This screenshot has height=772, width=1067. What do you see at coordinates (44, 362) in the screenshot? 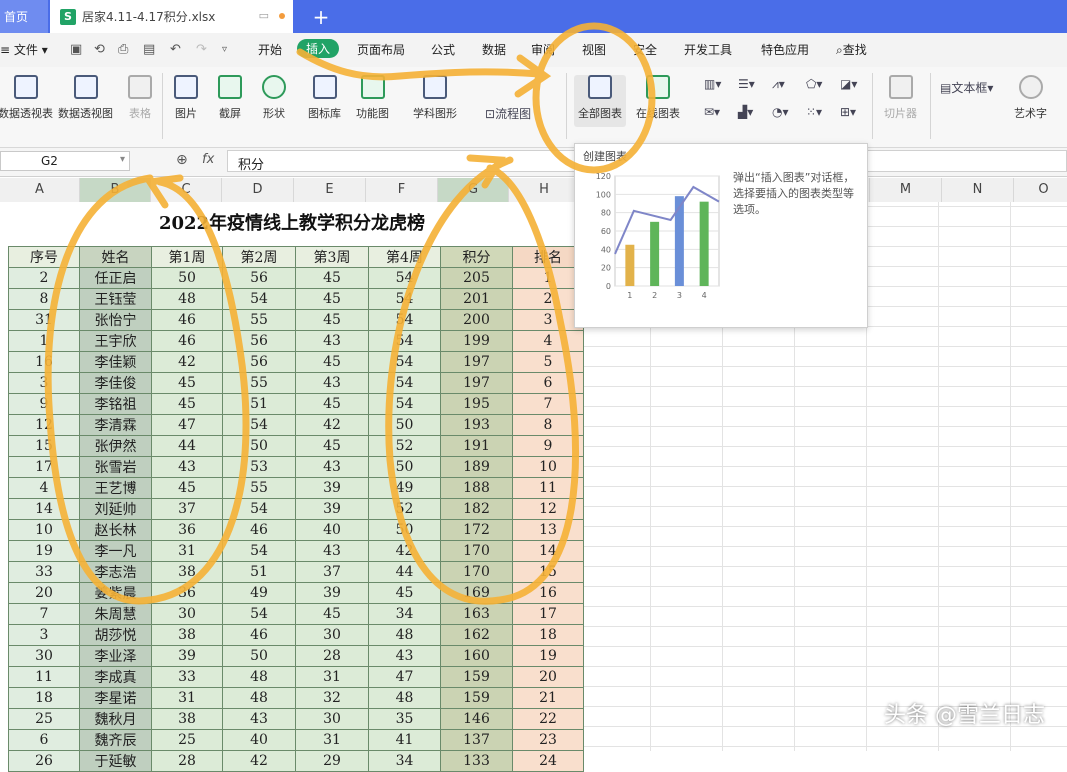
I see `table-cell: 16` at bounding box center [44, 362].